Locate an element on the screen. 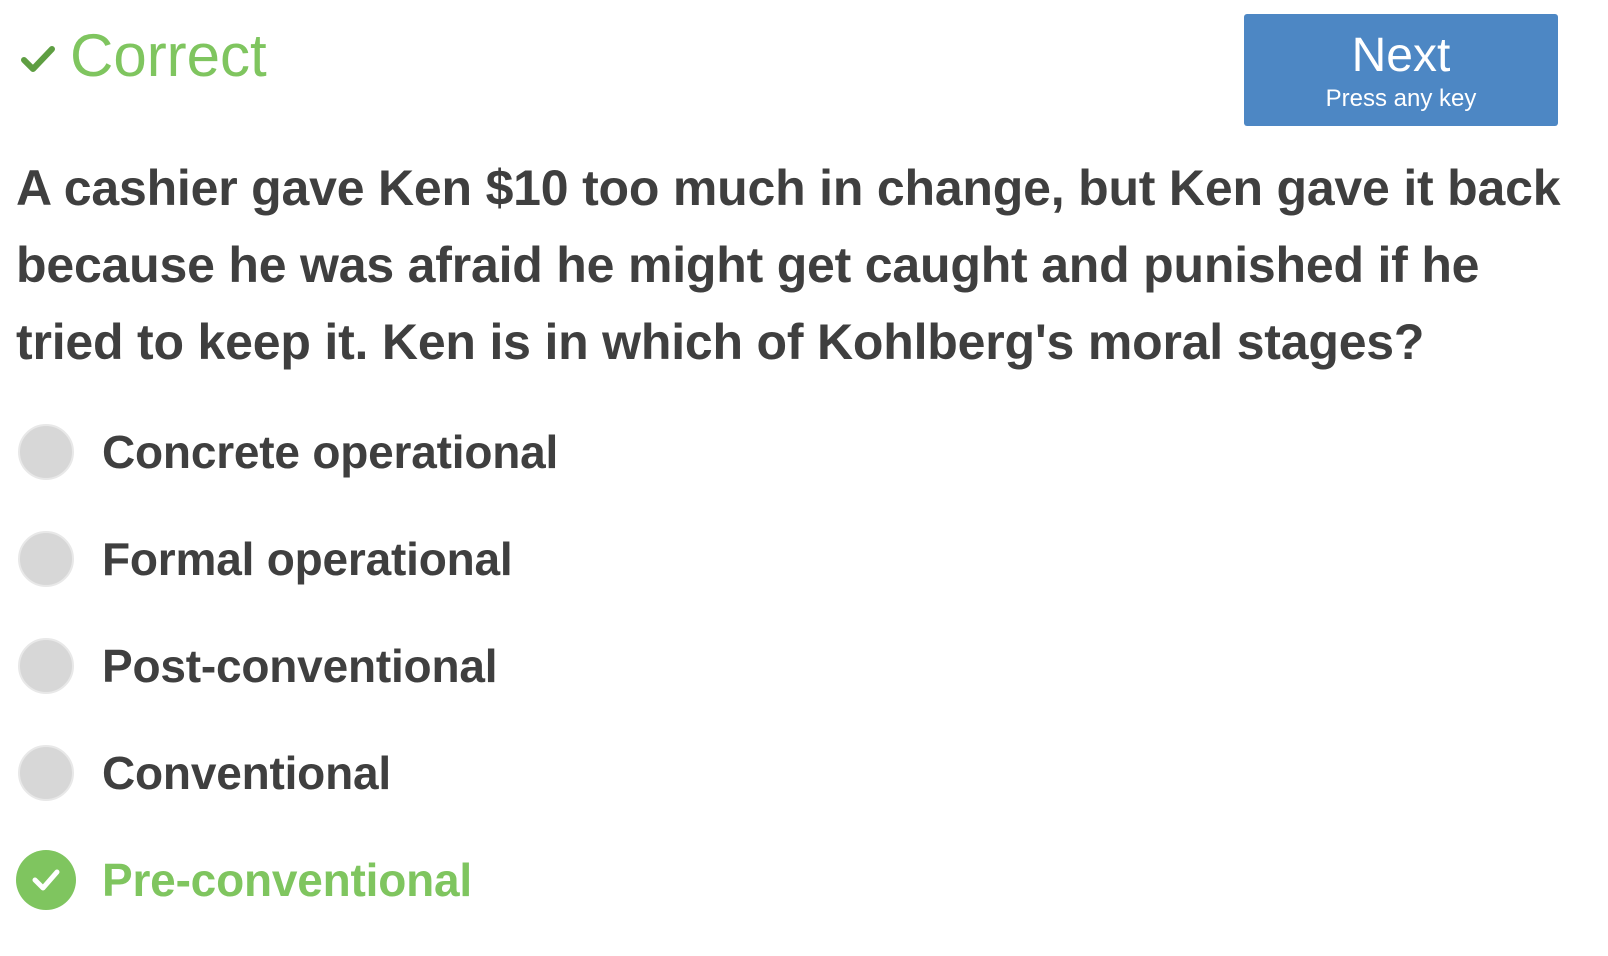 The width and height of the screenshot is (1608, 956). checkmark-icon is located at coordinates (38, 59).